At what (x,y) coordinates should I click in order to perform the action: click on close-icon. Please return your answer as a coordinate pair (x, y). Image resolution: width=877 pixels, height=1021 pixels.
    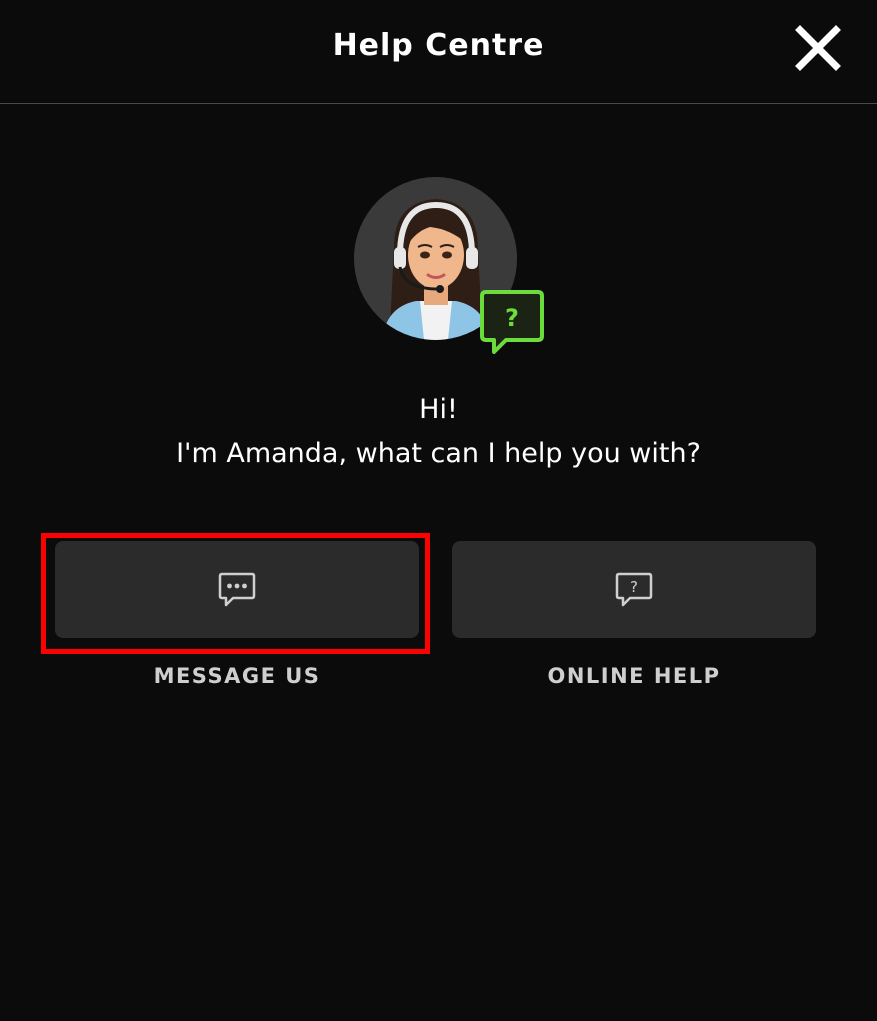
    Looking at the image, I should click on (818, 48).